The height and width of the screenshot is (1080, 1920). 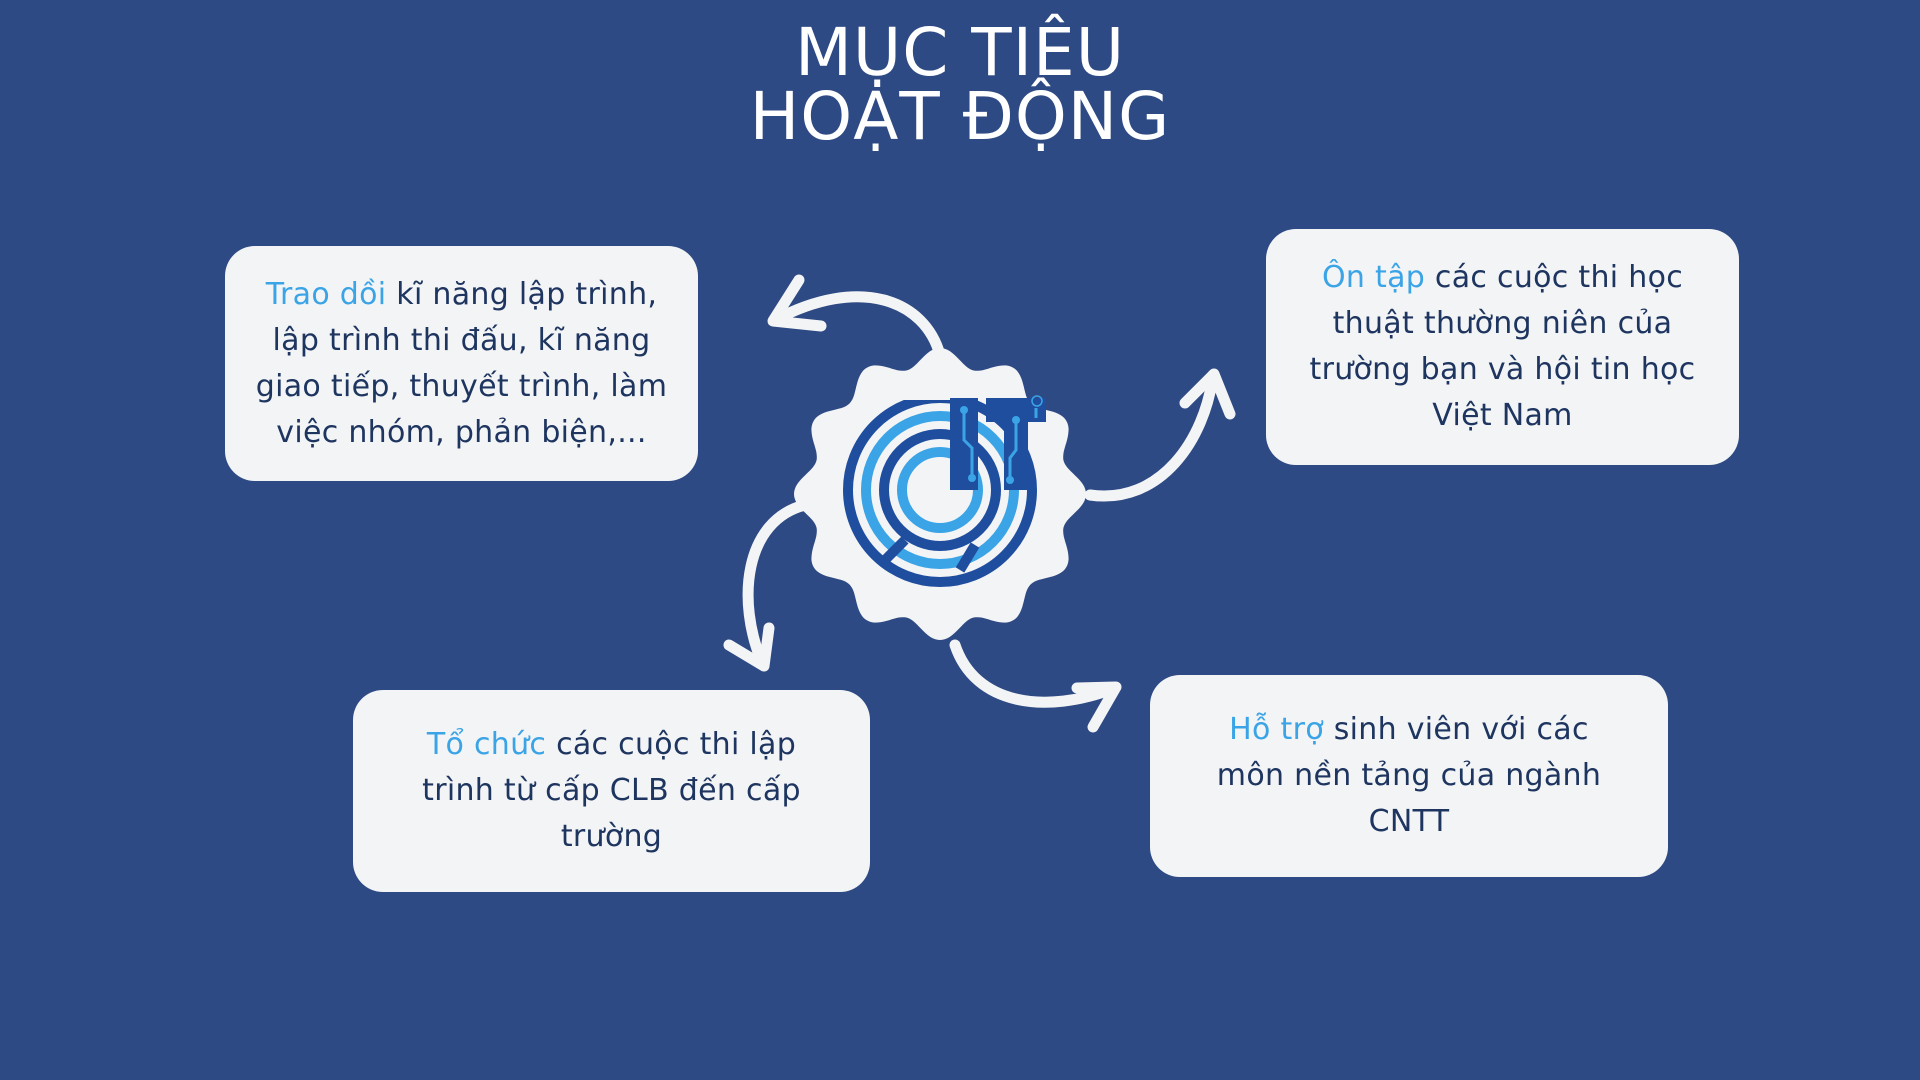 I want to click on card-ho-tro-line-2: môn nền tảng của ngành, so click(x=1409, y=775).